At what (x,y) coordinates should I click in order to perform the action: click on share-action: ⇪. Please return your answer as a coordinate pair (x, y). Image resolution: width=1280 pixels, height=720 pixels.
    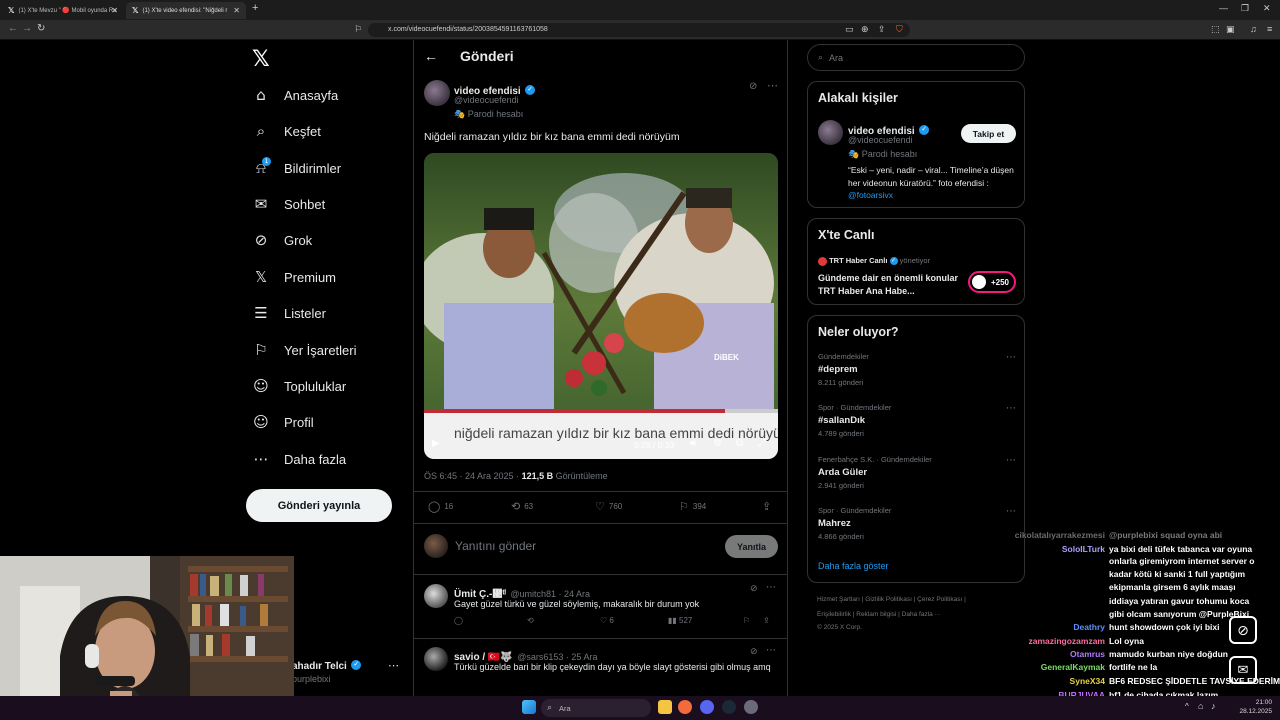
    Looking at the image, I should click on (766, 506).